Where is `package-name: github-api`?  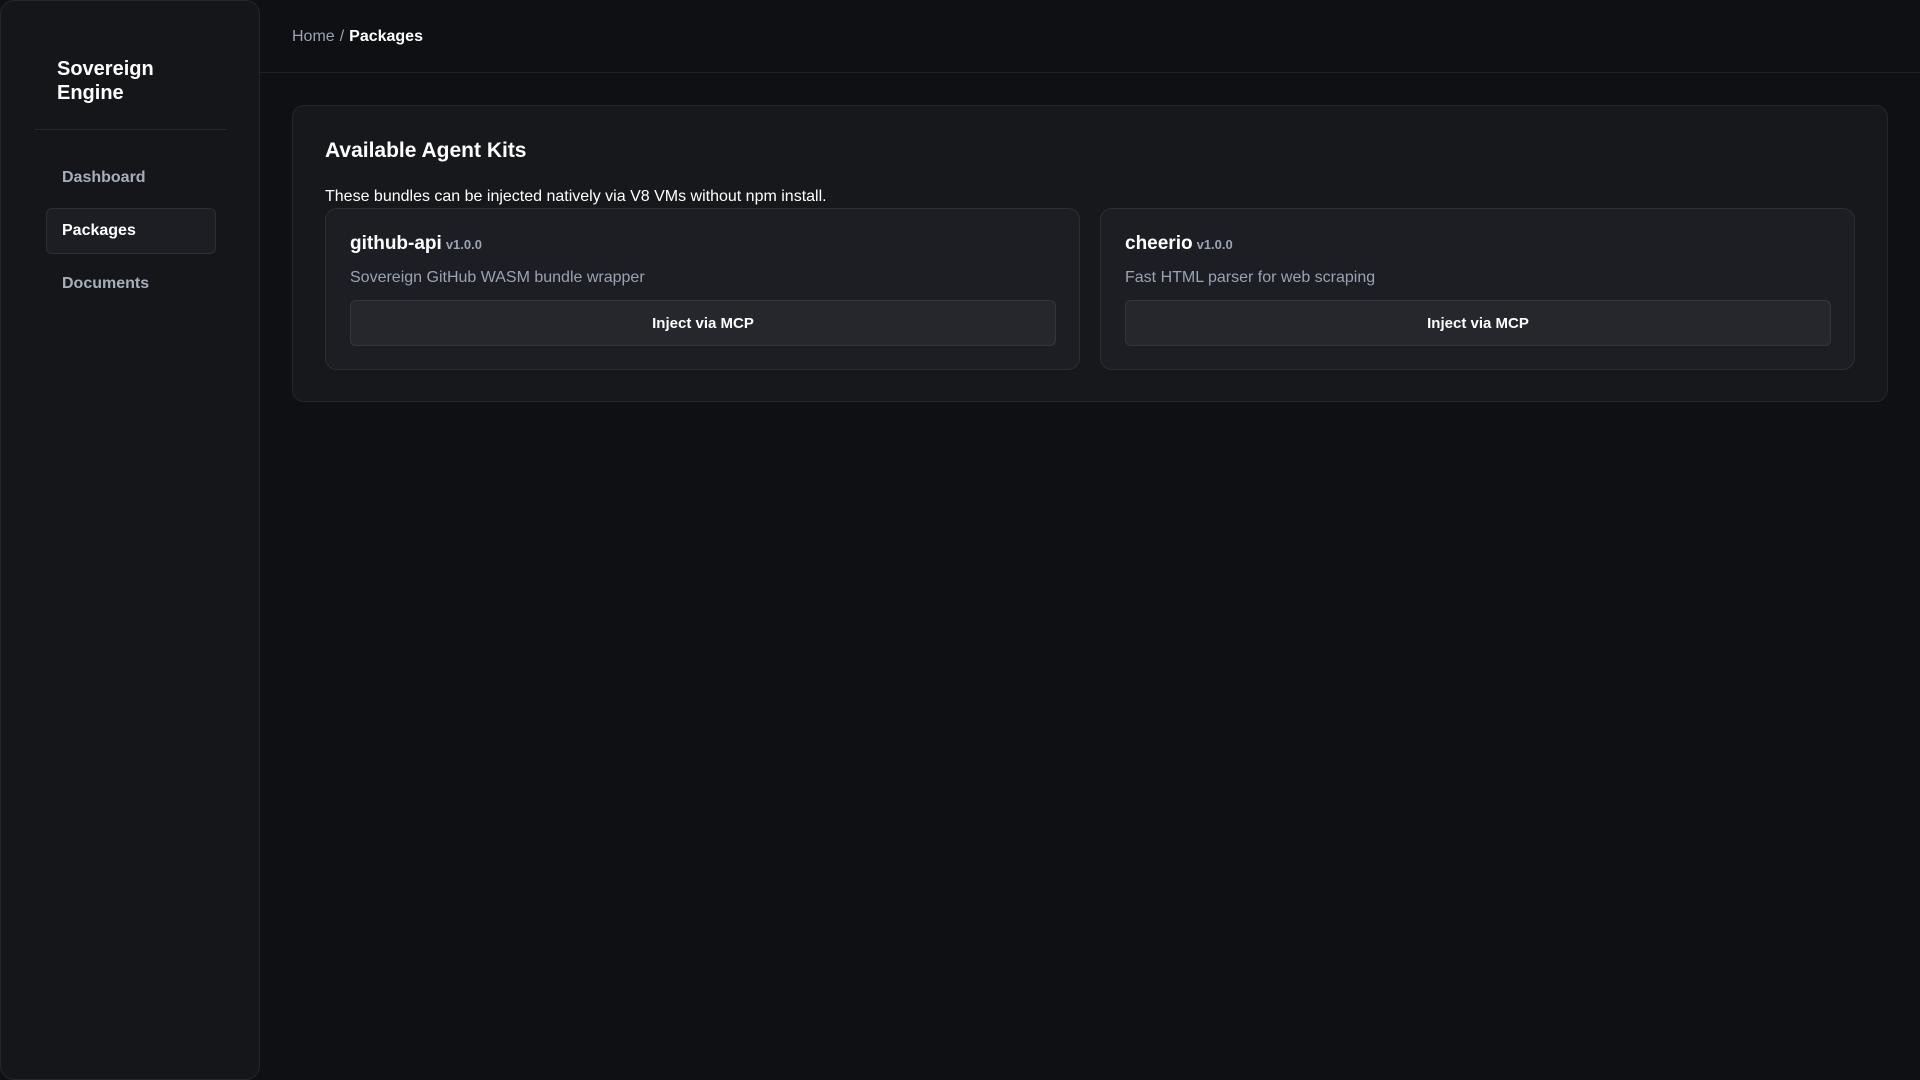 package-name: github-api is located at coordinates (396, 243).